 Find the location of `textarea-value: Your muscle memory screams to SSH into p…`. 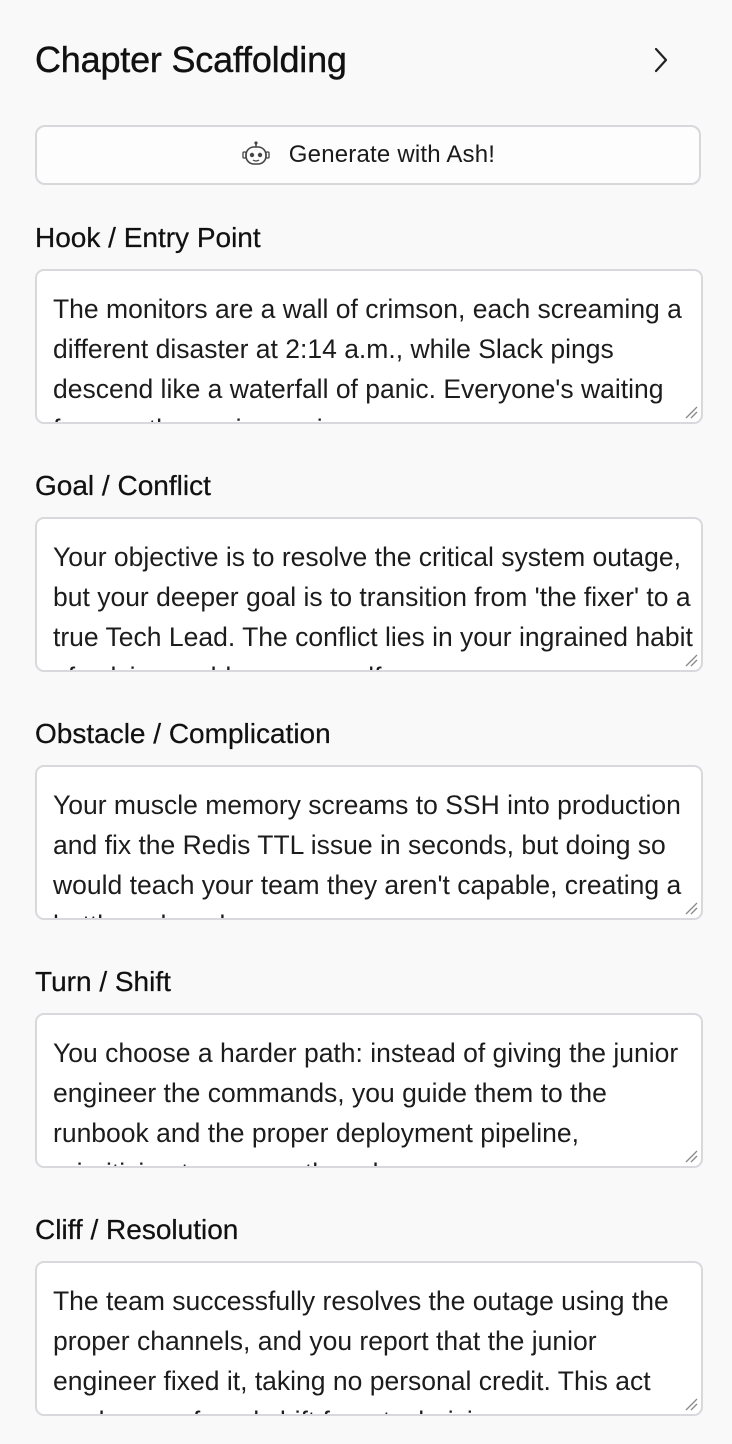

textarea-value: Your muscle memory screams to SSH into p… is located at coordinates (367, 854).